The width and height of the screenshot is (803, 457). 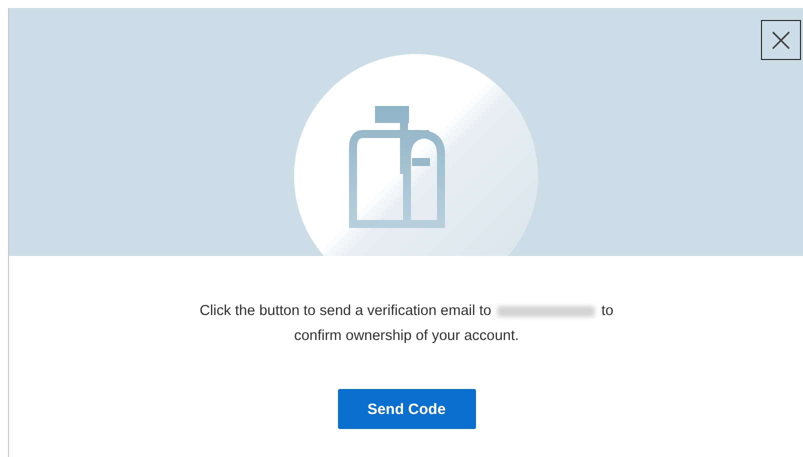 What do you see at coordinates (407, 409) in the screenshot?
I see `send-code-button: Send Code` at bounding box center [407, 409].